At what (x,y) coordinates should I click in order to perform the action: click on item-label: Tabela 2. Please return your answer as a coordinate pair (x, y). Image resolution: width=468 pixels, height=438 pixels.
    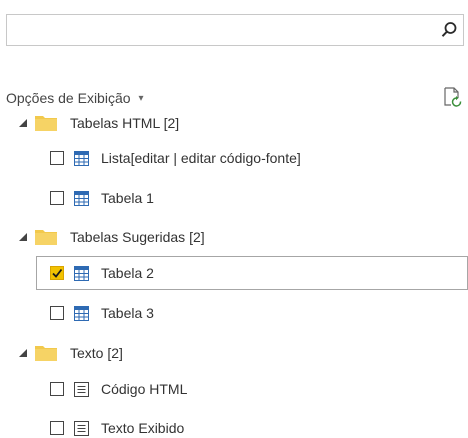
    Looking at the image, I should click on (127, 273).